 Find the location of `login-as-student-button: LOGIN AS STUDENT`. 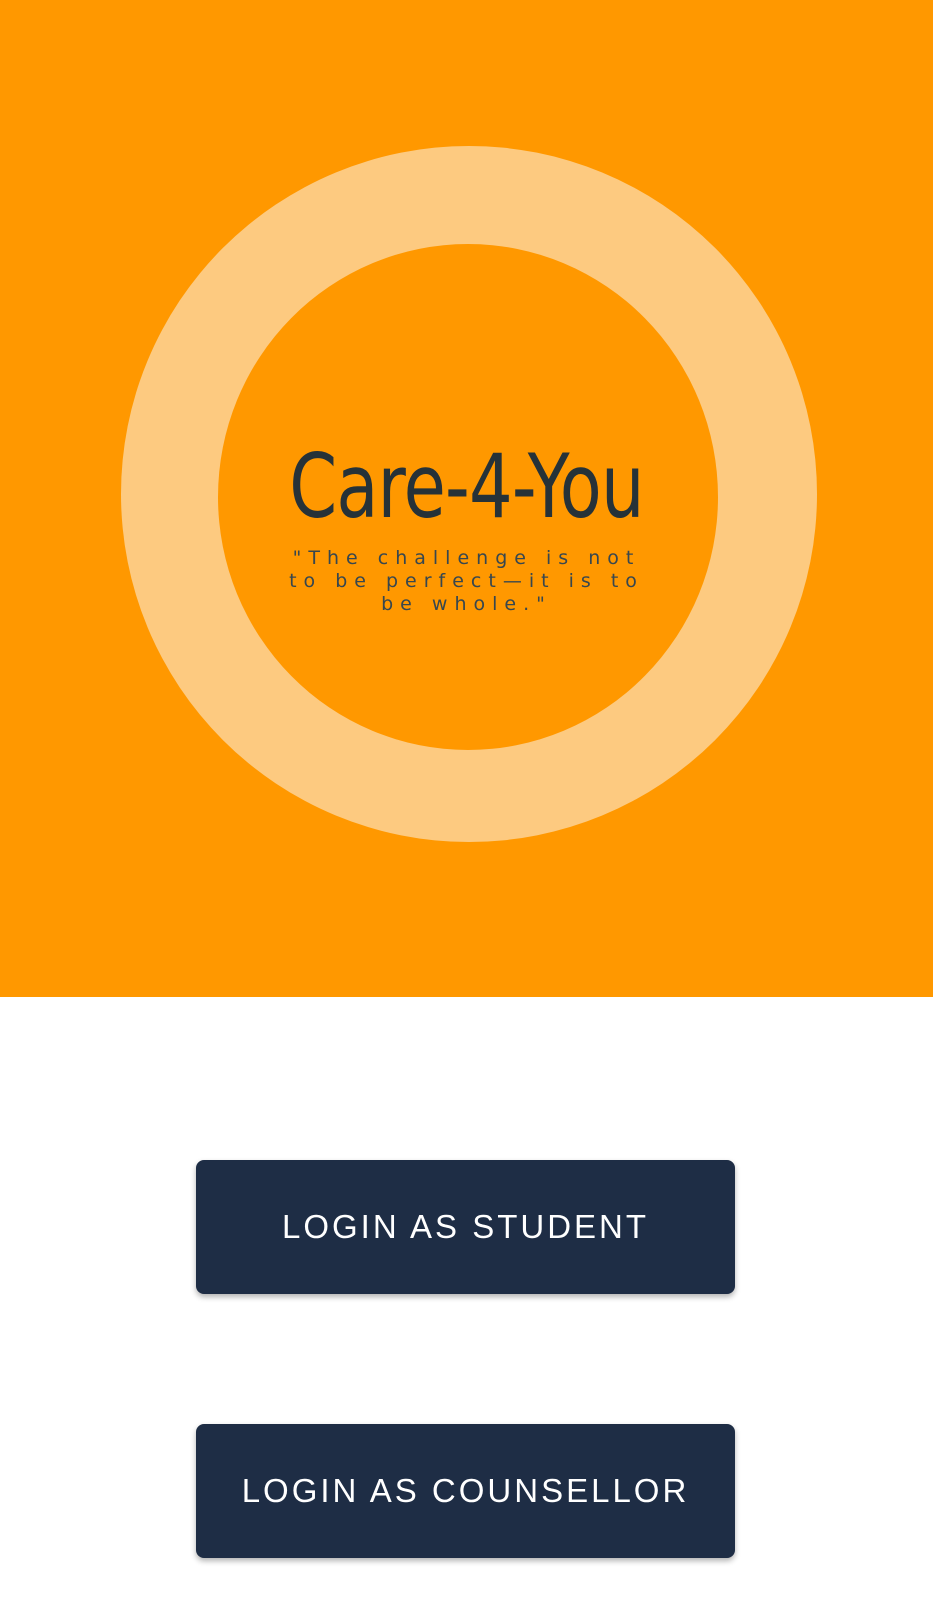

login-as-student-button: LOGIN AS STUDENT is located at coordinates (465, 1227).